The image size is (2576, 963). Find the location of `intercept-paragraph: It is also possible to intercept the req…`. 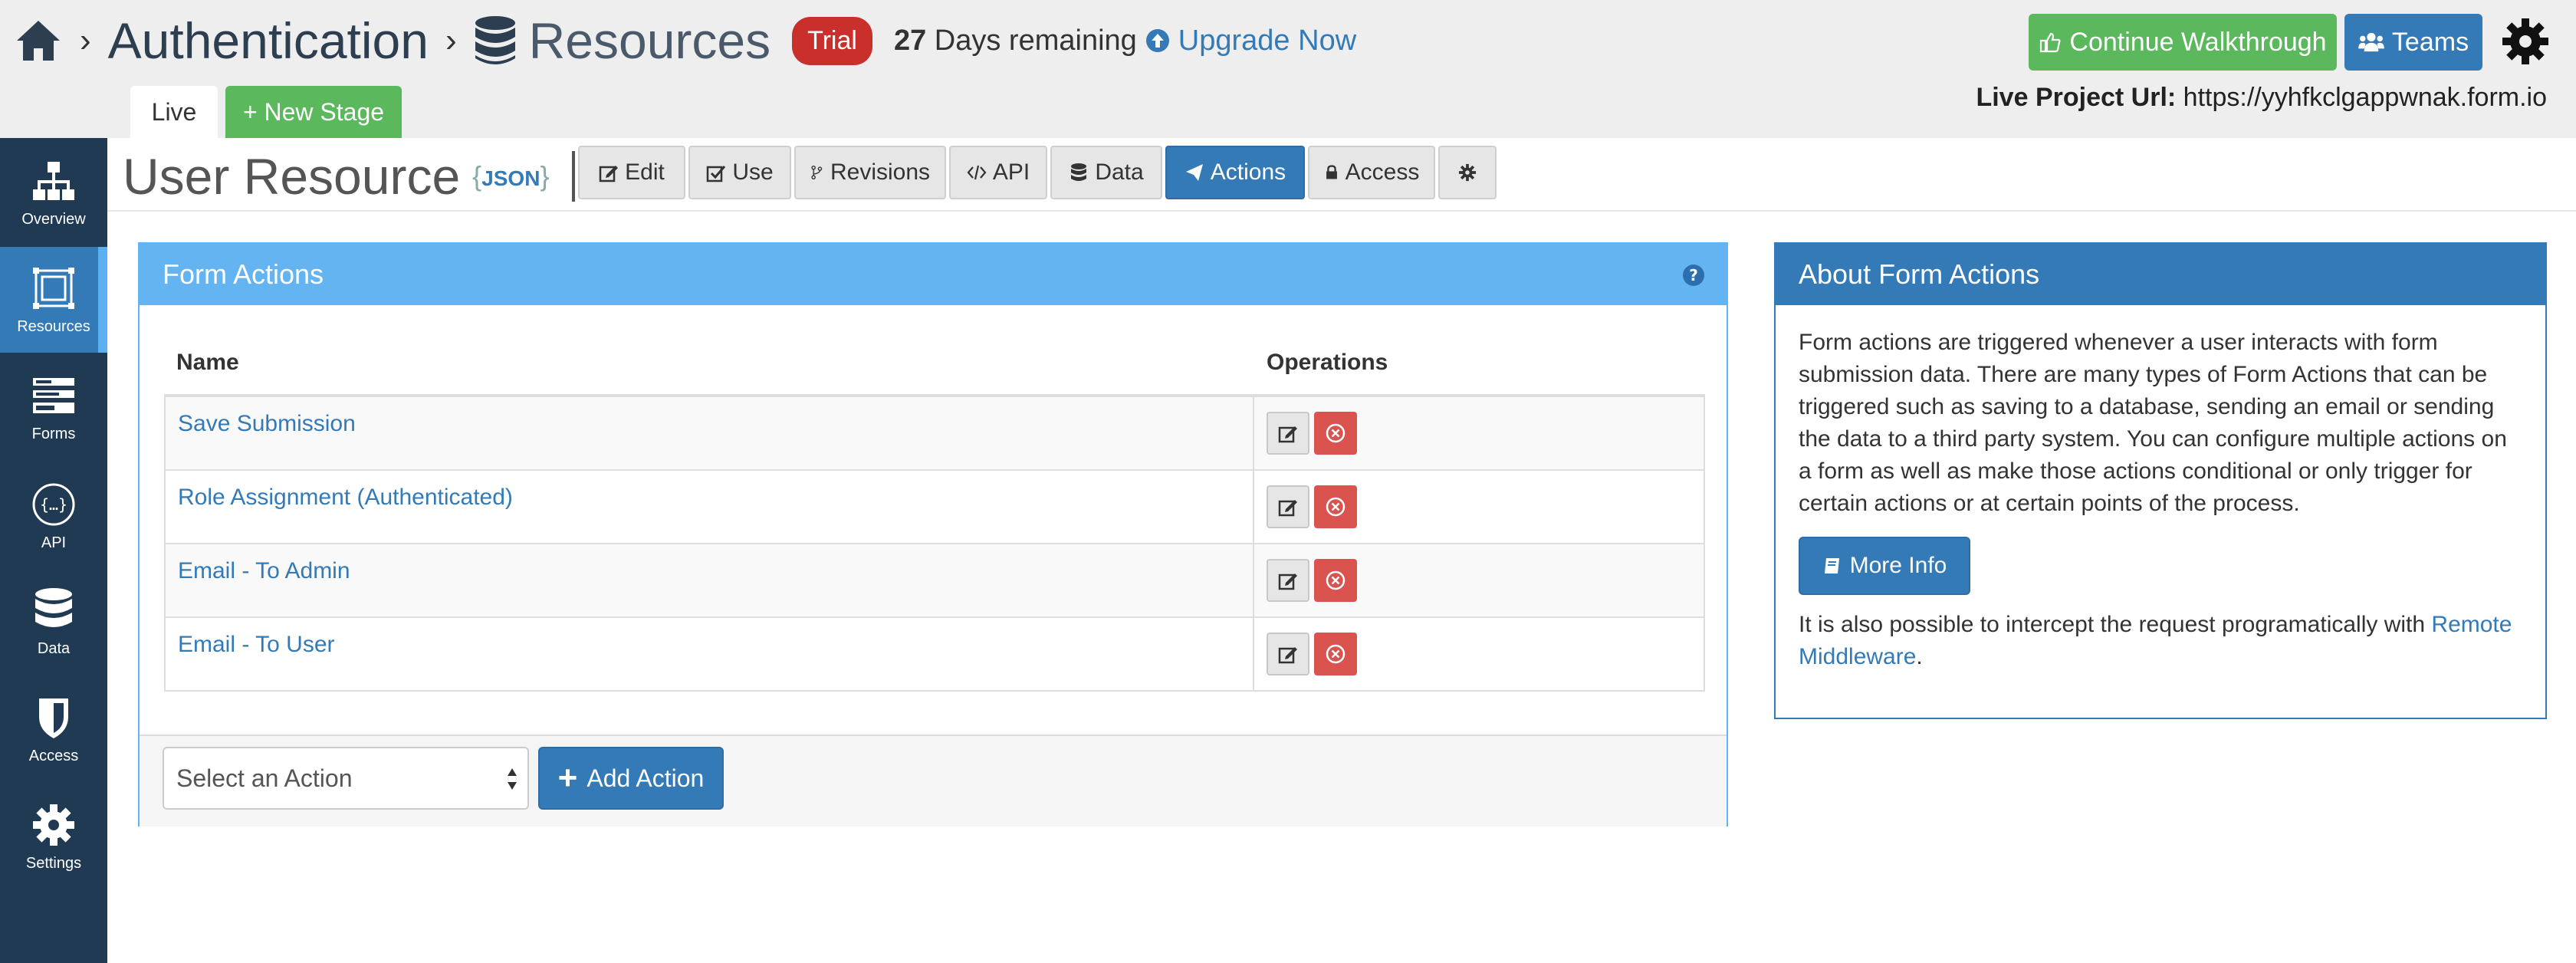

intercept-paragraph: It is also possible to intercept the req… is located at coordinates (2160, 641).